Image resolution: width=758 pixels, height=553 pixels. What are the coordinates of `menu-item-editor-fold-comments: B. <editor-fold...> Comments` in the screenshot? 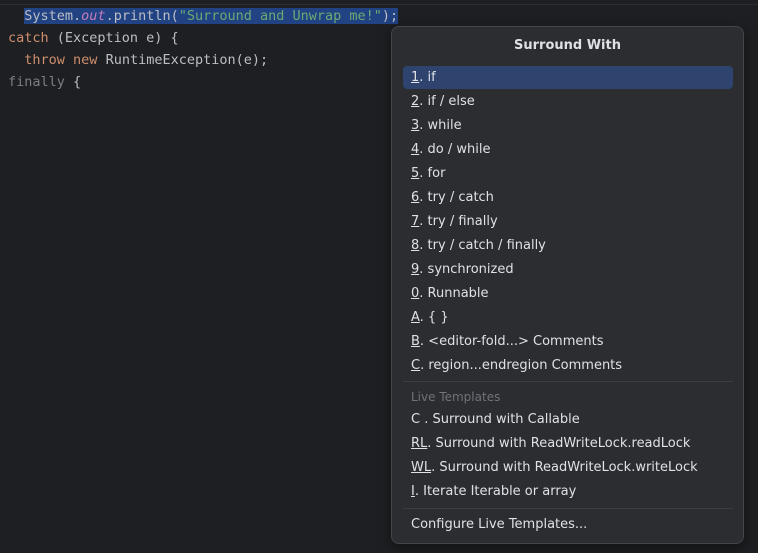 It's located at (568, 341).